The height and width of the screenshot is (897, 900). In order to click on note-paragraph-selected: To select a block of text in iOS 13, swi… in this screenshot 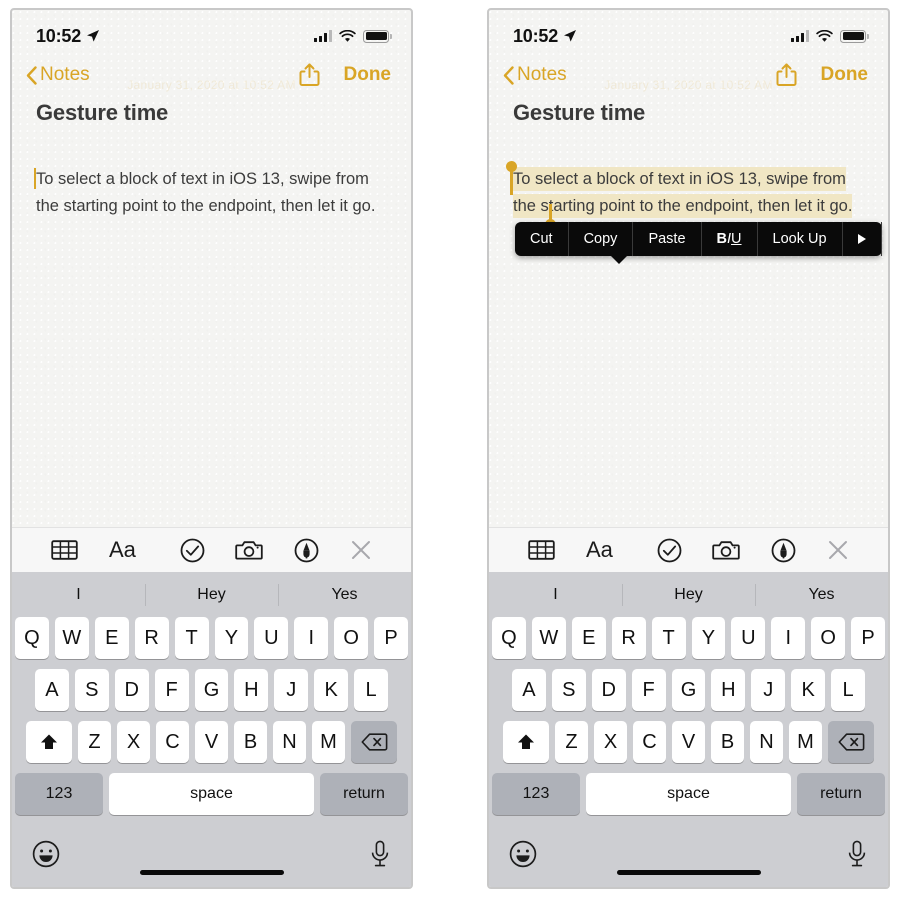, I will do `click(689, 193)`.